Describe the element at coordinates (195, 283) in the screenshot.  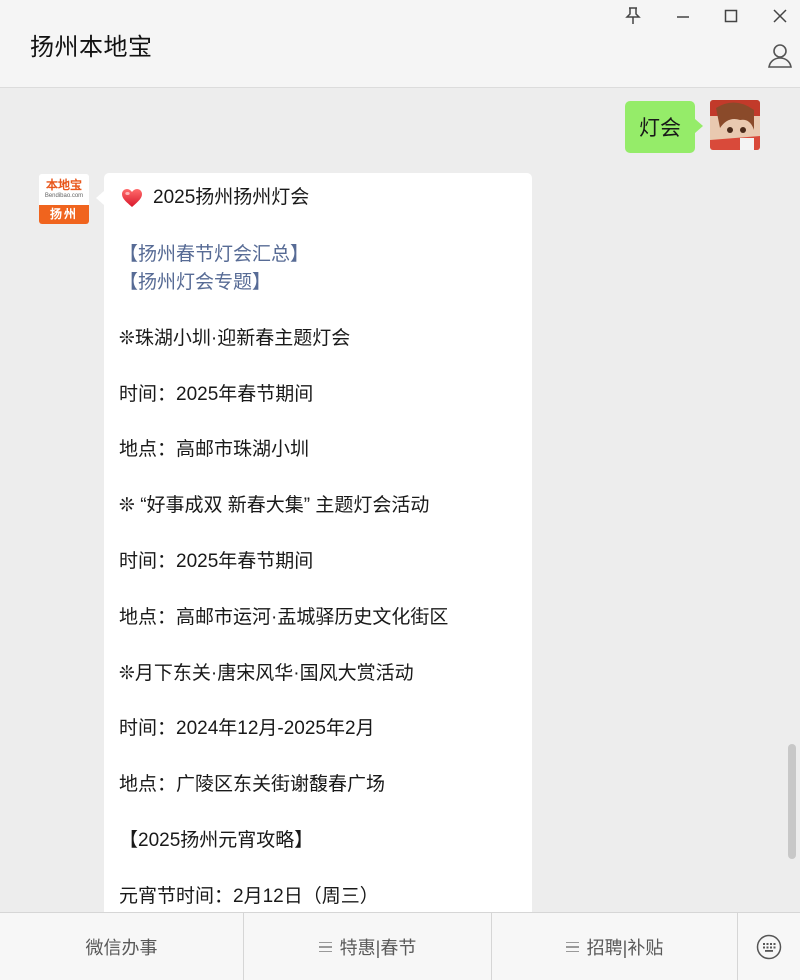
I see `link-lantern-topic: 【扬州灯会专题】` at that location.